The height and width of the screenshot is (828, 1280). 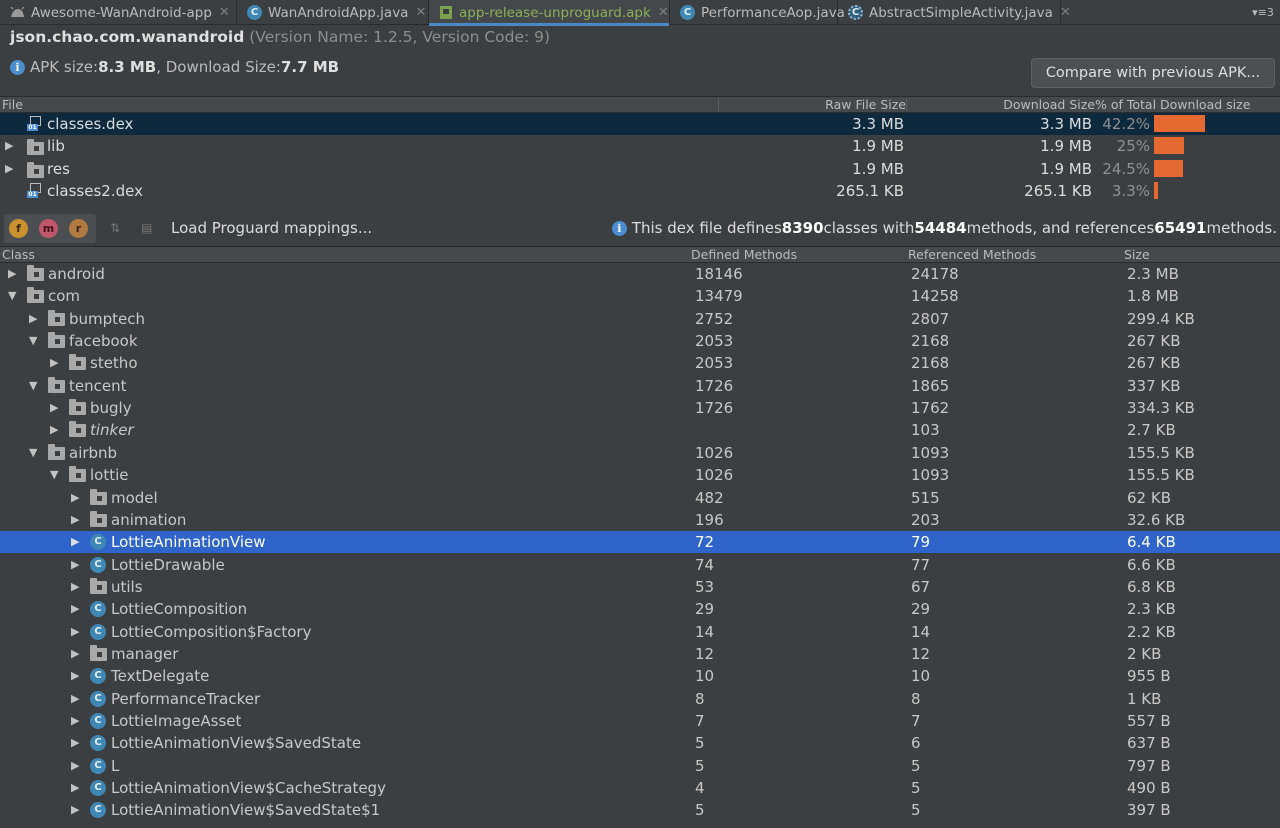 I want to click on package-row: ▼ tencent 1726 1865 337 KB, so click(x=640, y=386).